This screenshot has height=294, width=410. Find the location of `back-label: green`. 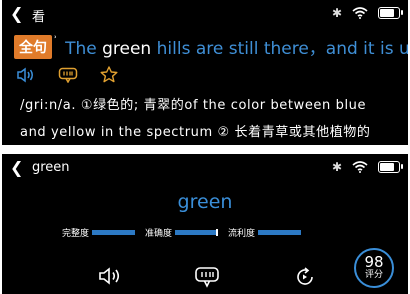

back-label: green is located at coordinates (51, 167).